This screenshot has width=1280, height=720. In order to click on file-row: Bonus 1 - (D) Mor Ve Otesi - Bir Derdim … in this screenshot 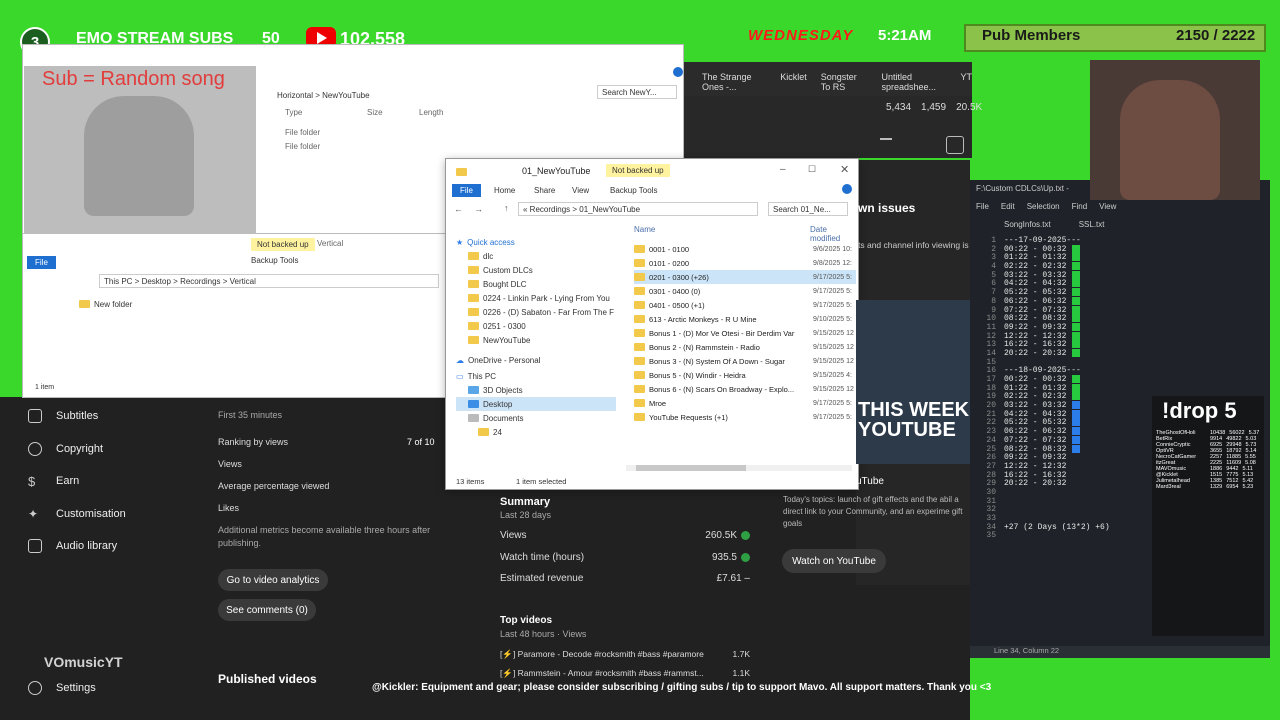, I will do `click(745, 333)`.